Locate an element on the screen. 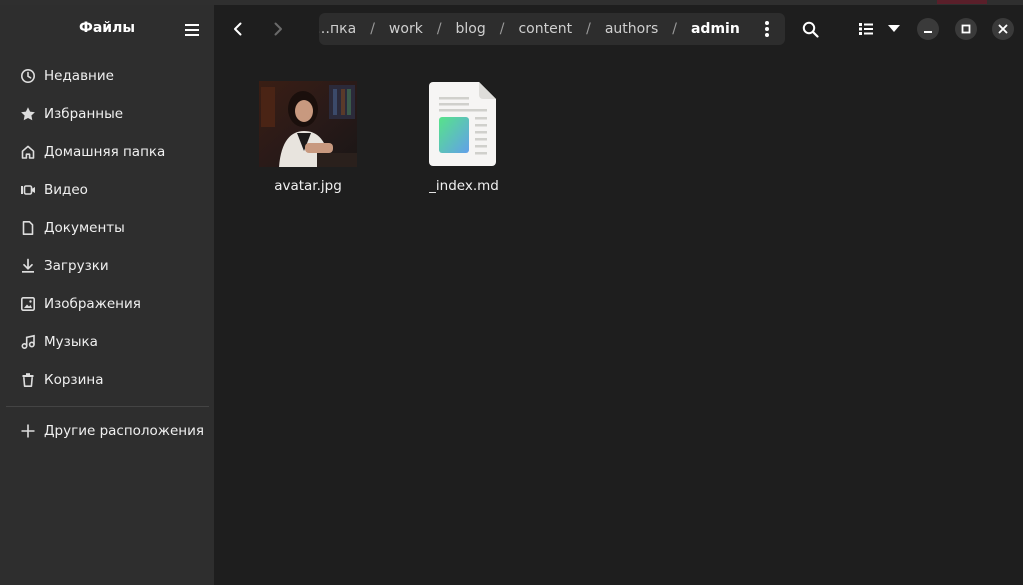 The image size is (1023, 585). image-icon is located at coordinates (28, 304).